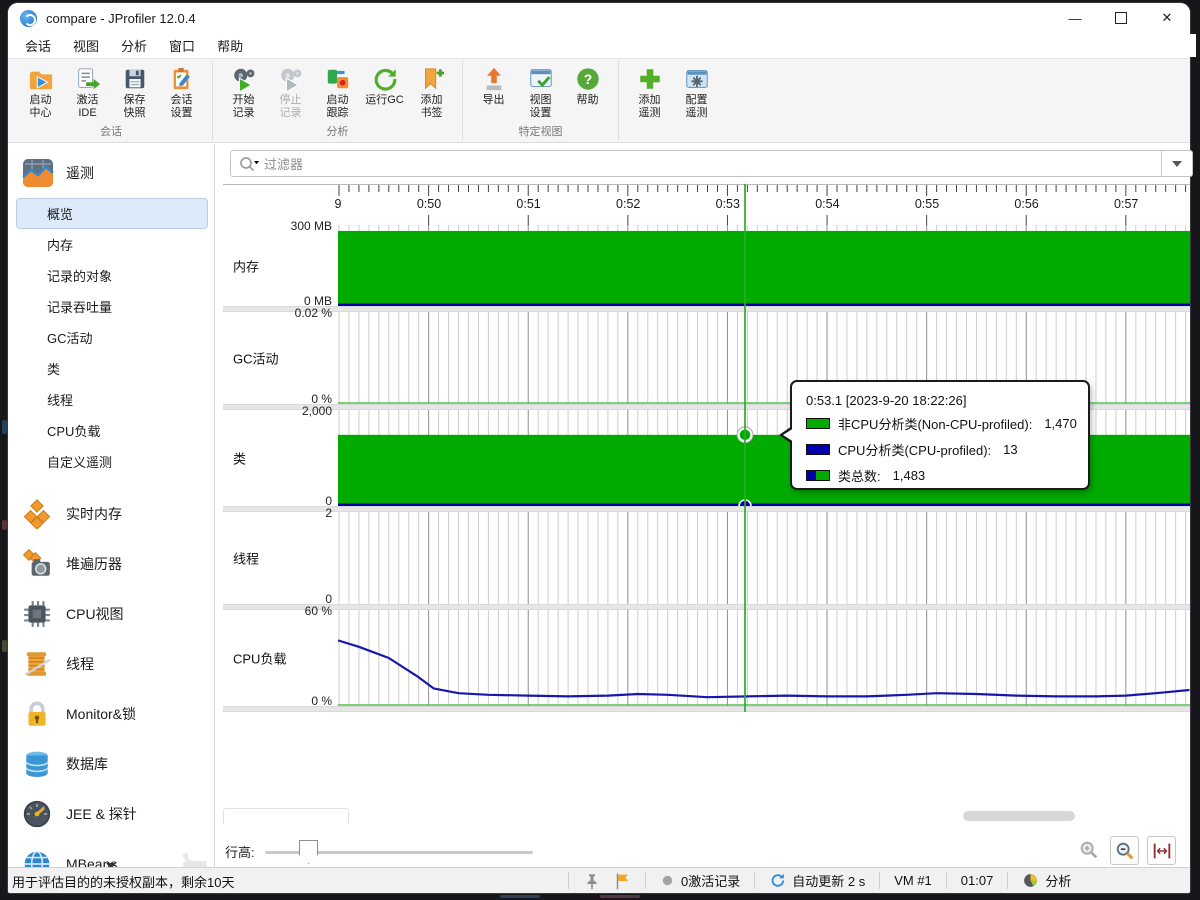  Describe the element at coordinates (240, 852) in the screenshot. I see `row-height-label: 行高:` at that location.